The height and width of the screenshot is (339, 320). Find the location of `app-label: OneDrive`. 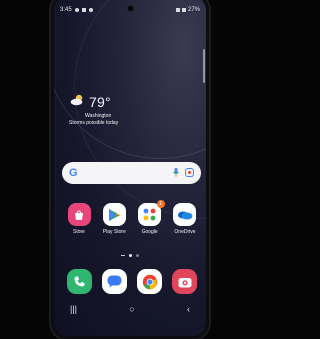

app-label: OneDrive is located at coordinates (185, 232).